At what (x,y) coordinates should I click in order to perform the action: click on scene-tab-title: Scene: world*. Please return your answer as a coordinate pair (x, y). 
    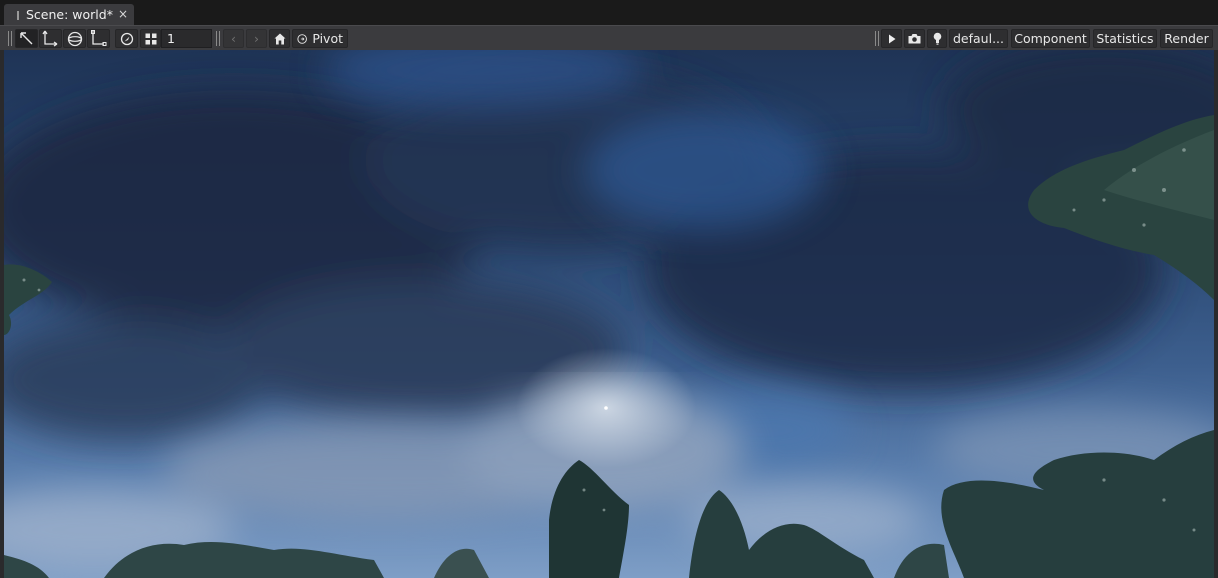
    Looking at the image, I should click on (69, 14).